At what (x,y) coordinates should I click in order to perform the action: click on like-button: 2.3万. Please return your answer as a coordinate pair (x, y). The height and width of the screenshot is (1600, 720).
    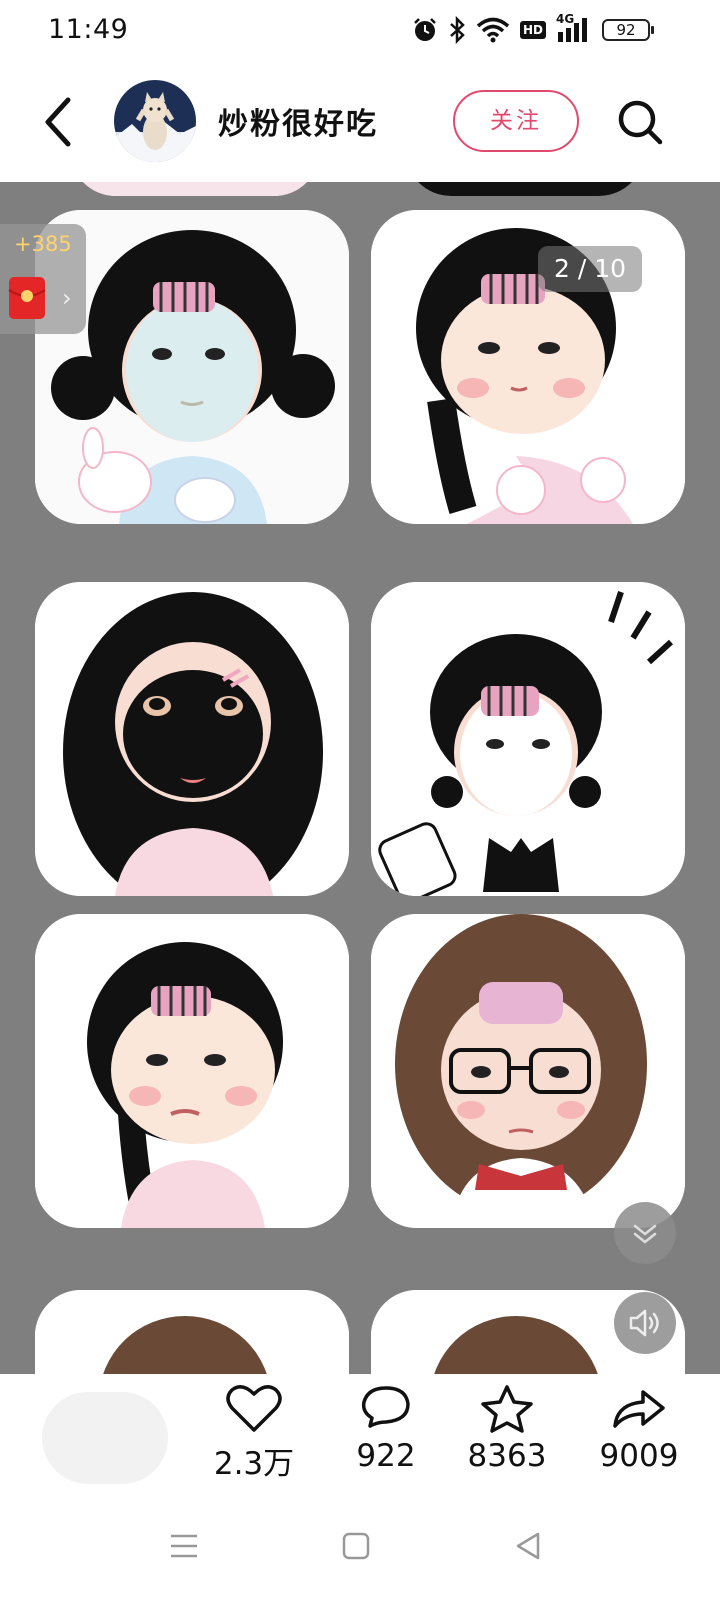
    Looking at the image, I should click on (254, 1433).